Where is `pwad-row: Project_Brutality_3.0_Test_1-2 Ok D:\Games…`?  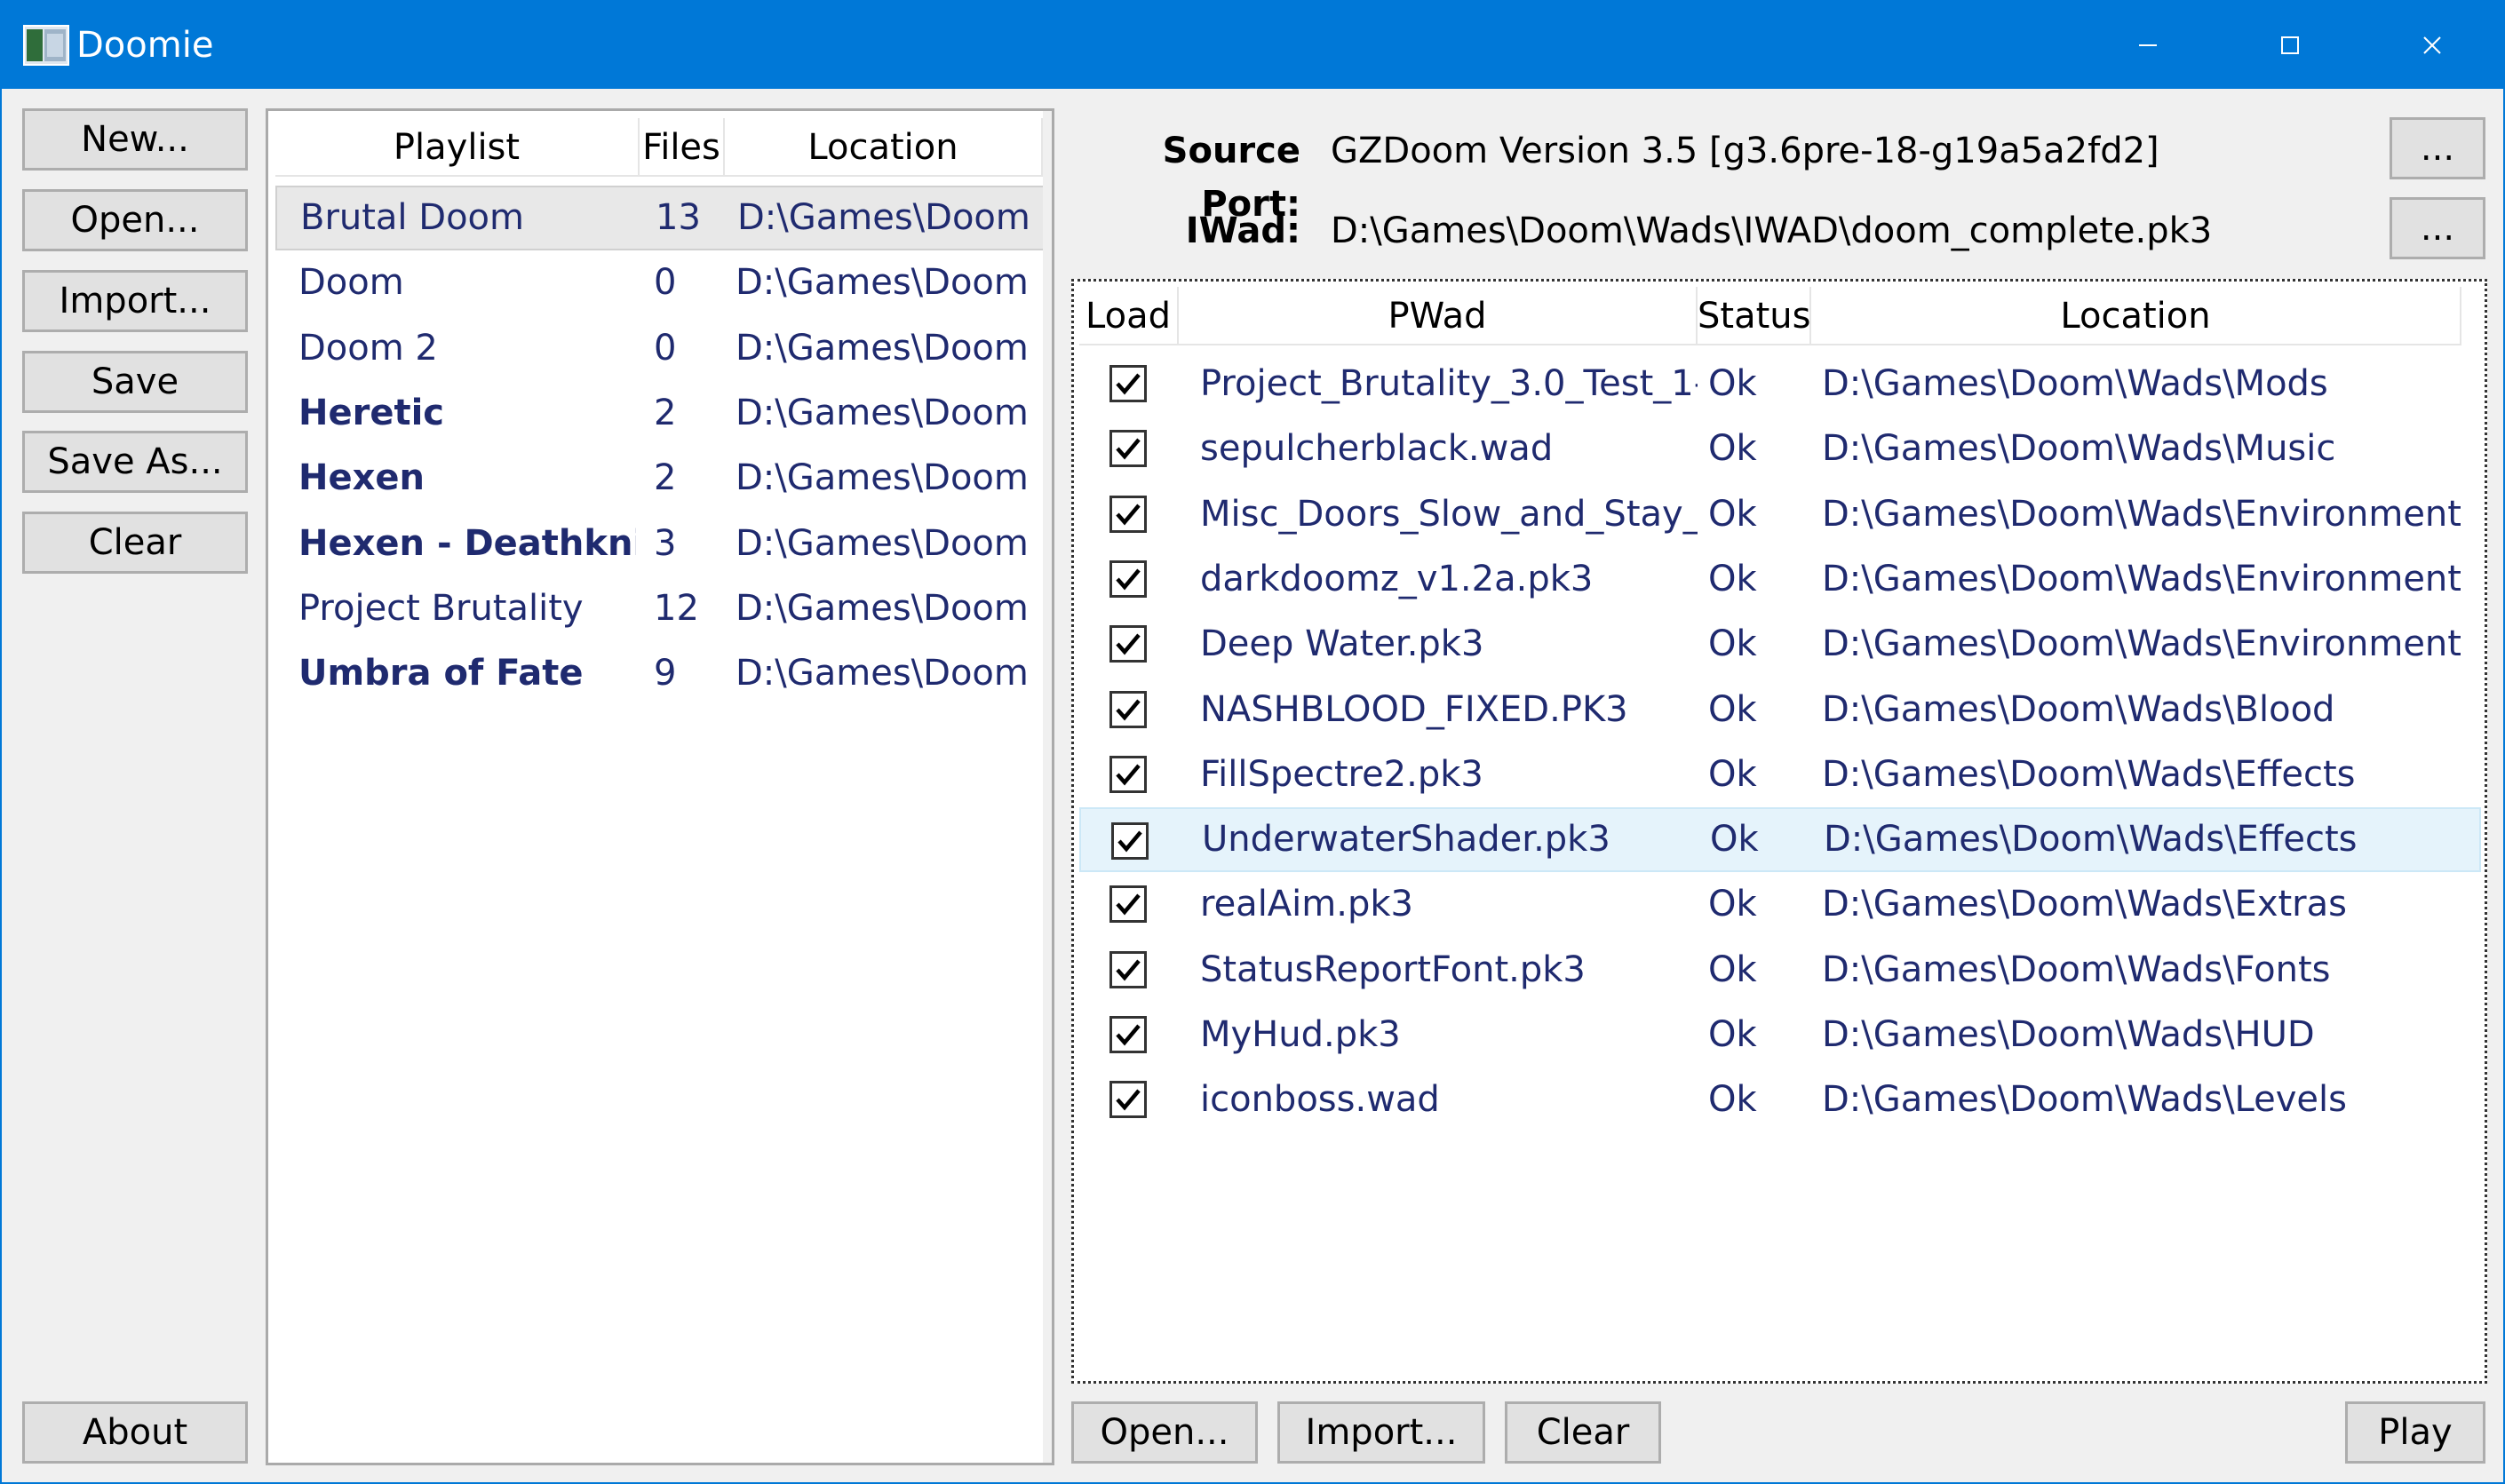 pwad-row: Project_Brutality_3.0_Test_1-2 Ok D:\Games… is located at coordinates (1780, 384).